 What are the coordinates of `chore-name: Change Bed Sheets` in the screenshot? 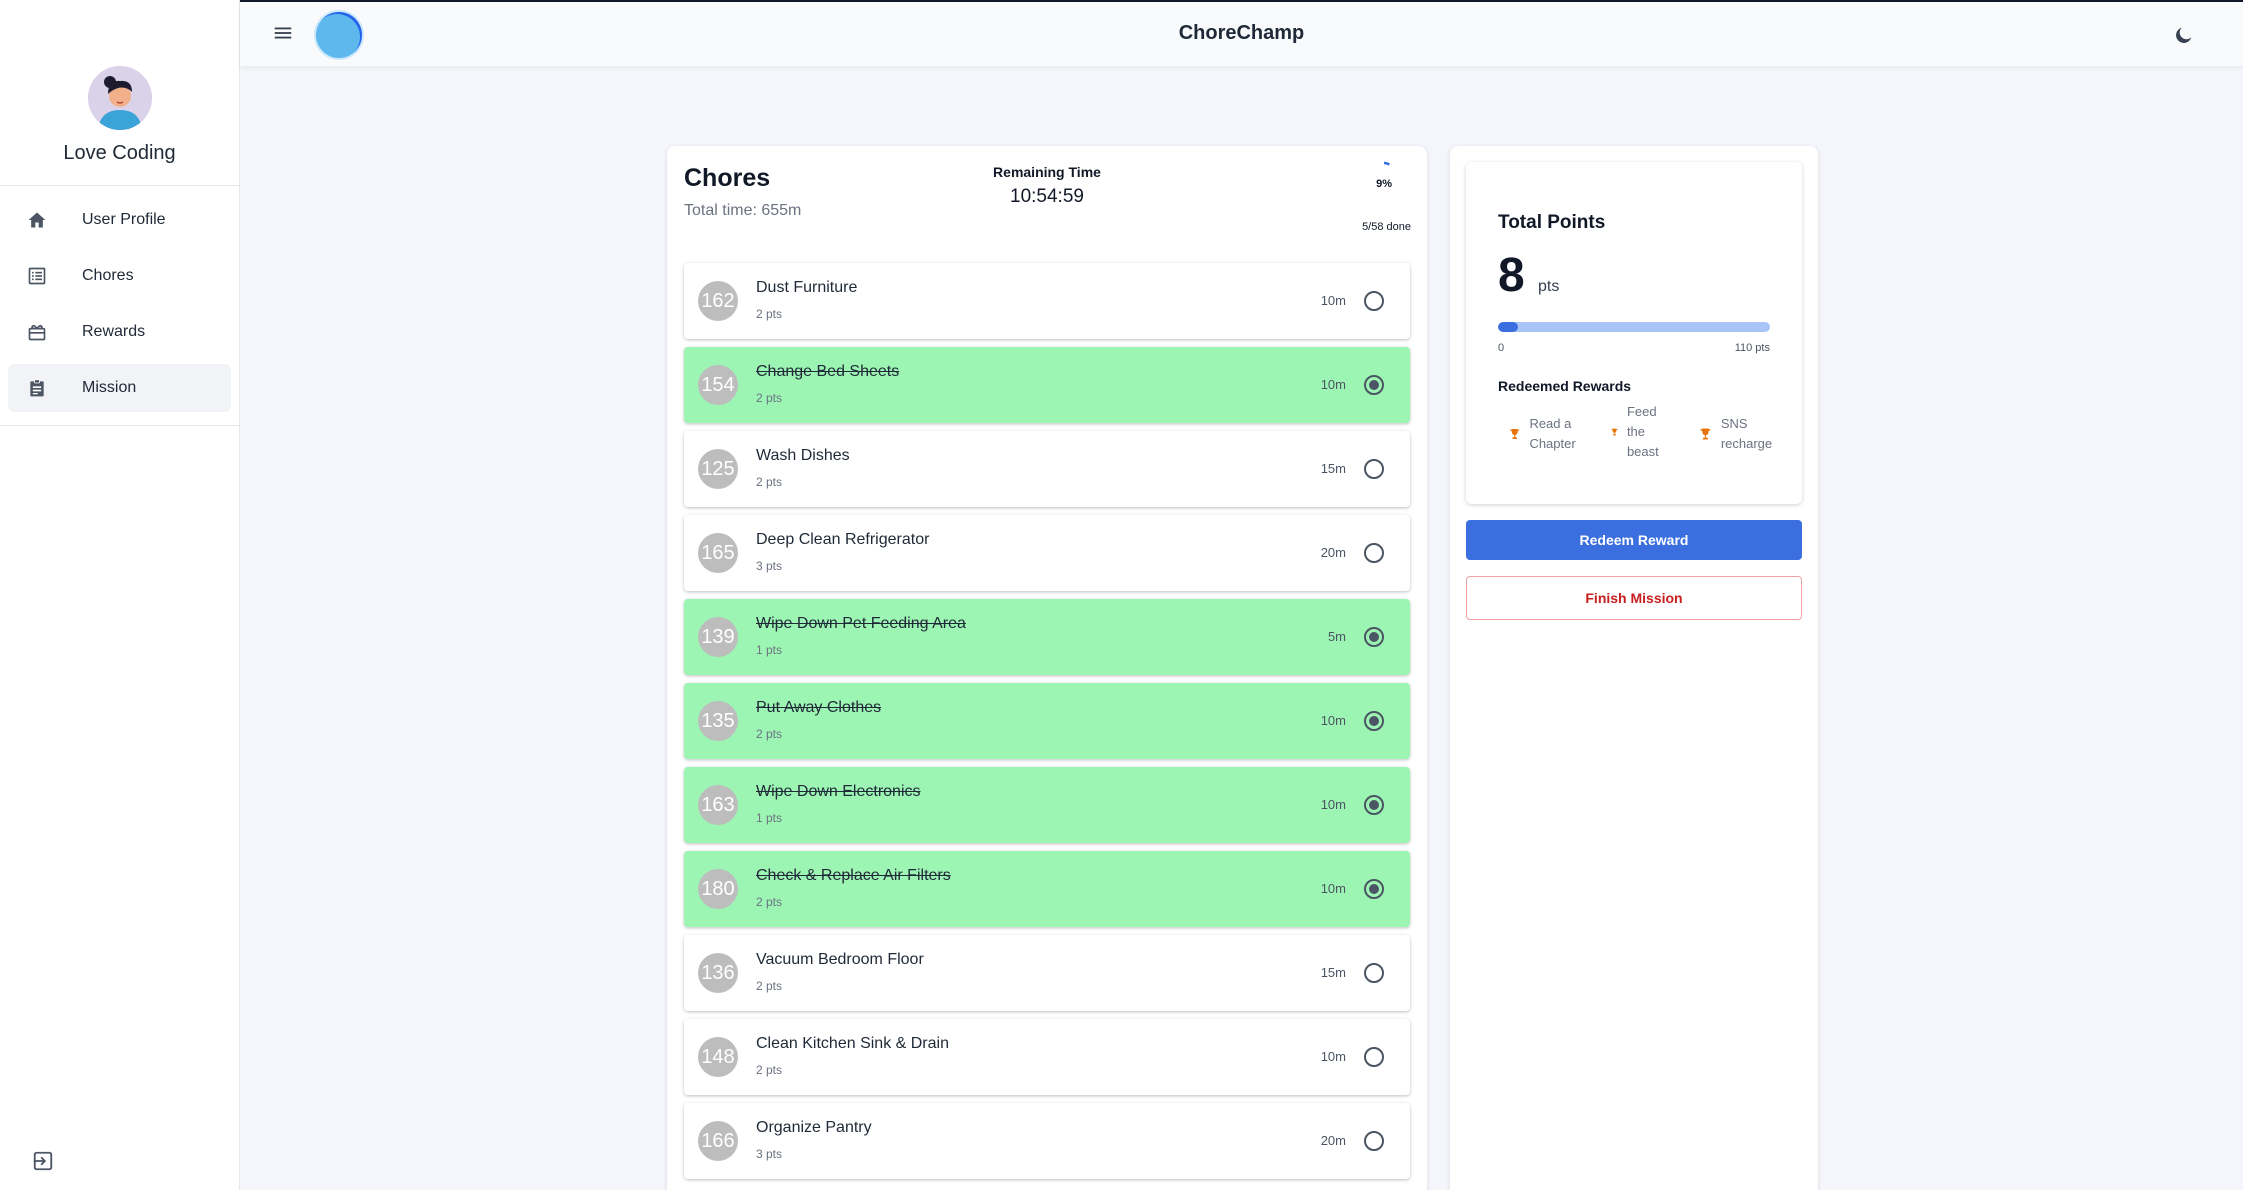 It's located at (828, 371).